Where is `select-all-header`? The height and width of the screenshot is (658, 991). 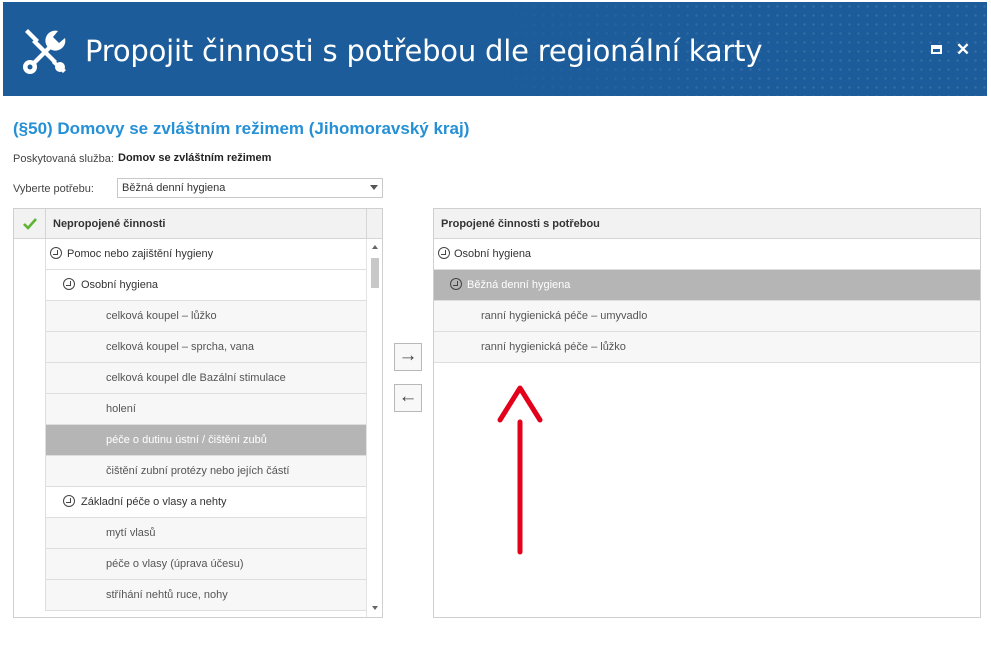
select-all-header is located at coordinates (30, 224).